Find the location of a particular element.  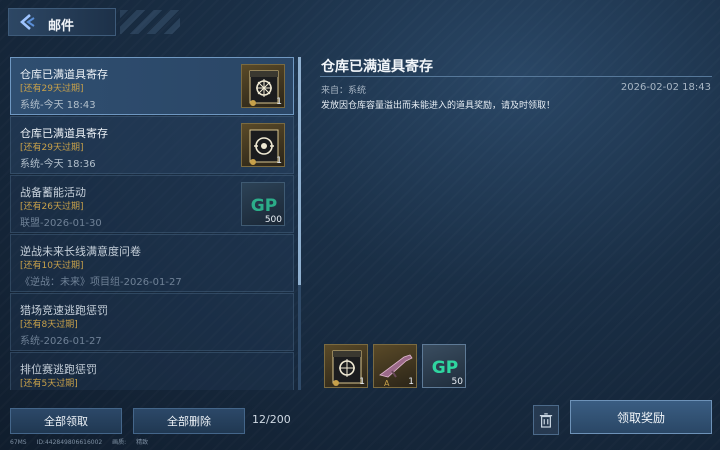

mail-expiry: [还有8天过期] is located at coordinates (49, 325).